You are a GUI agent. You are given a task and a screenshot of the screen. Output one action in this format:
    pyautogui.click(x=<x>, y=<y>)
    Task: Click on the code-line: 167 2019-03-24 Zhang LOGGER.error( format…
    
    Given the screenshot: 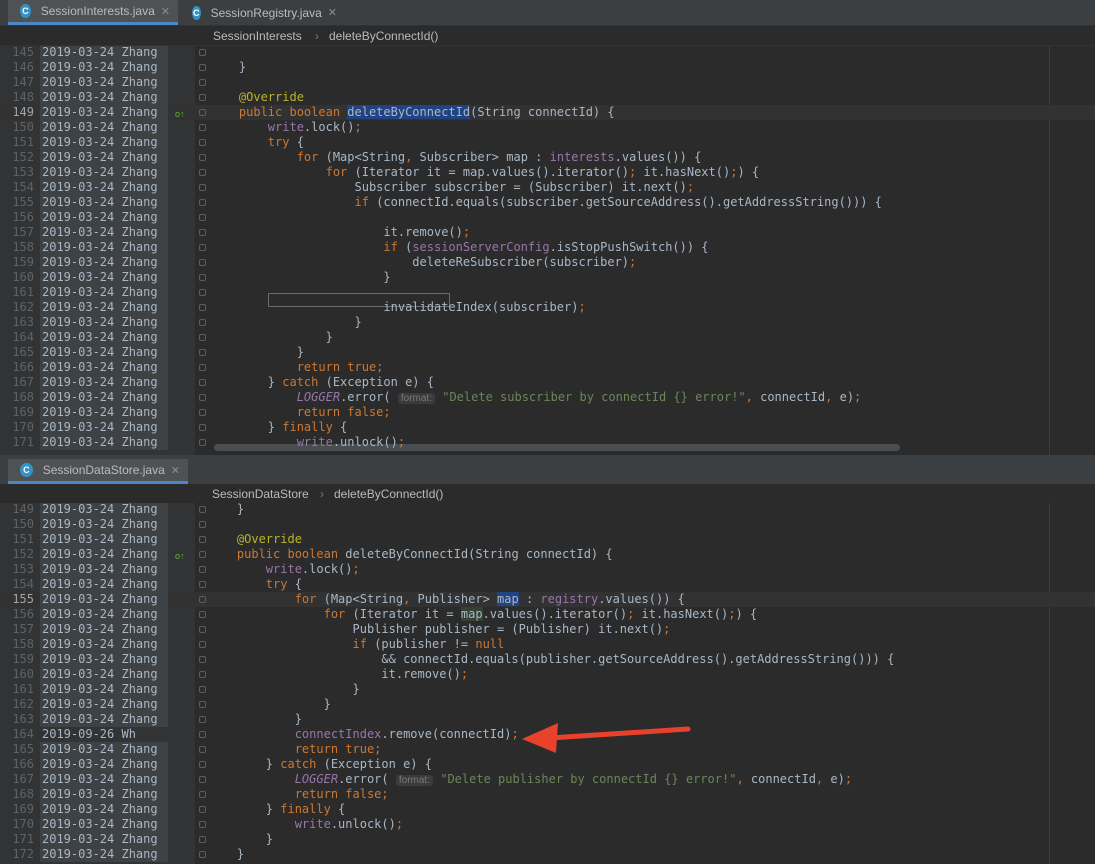 What is the action you would take?
    pyautogui.click(x=547, y=779)
    